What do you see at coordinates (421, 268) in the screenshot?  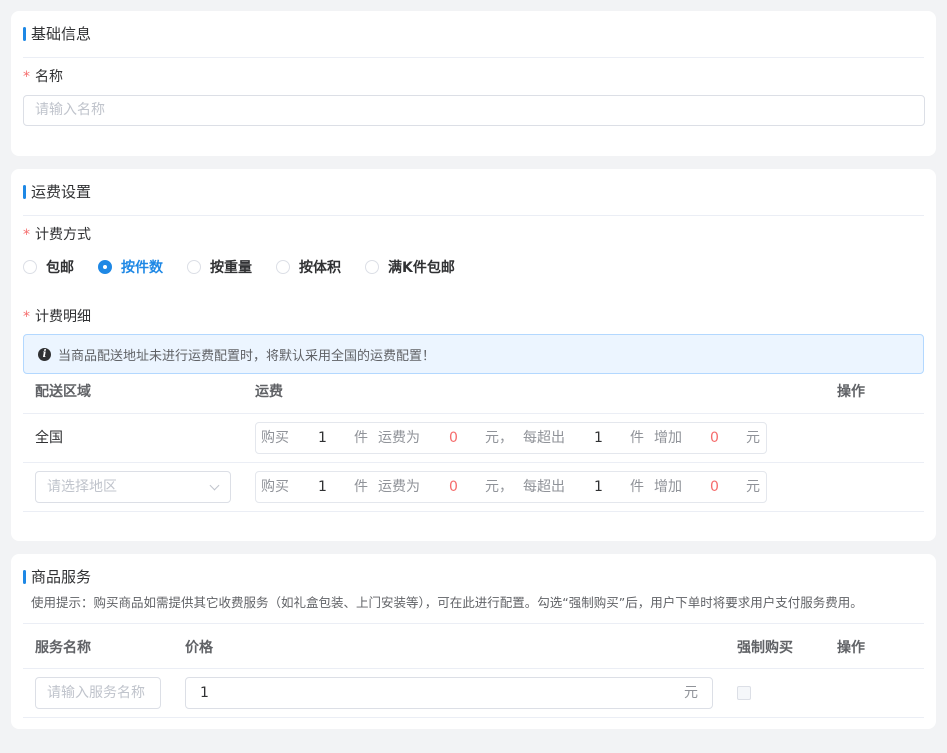 I see `radio-label: 满K件包邮` at bounding box center [421, 268].